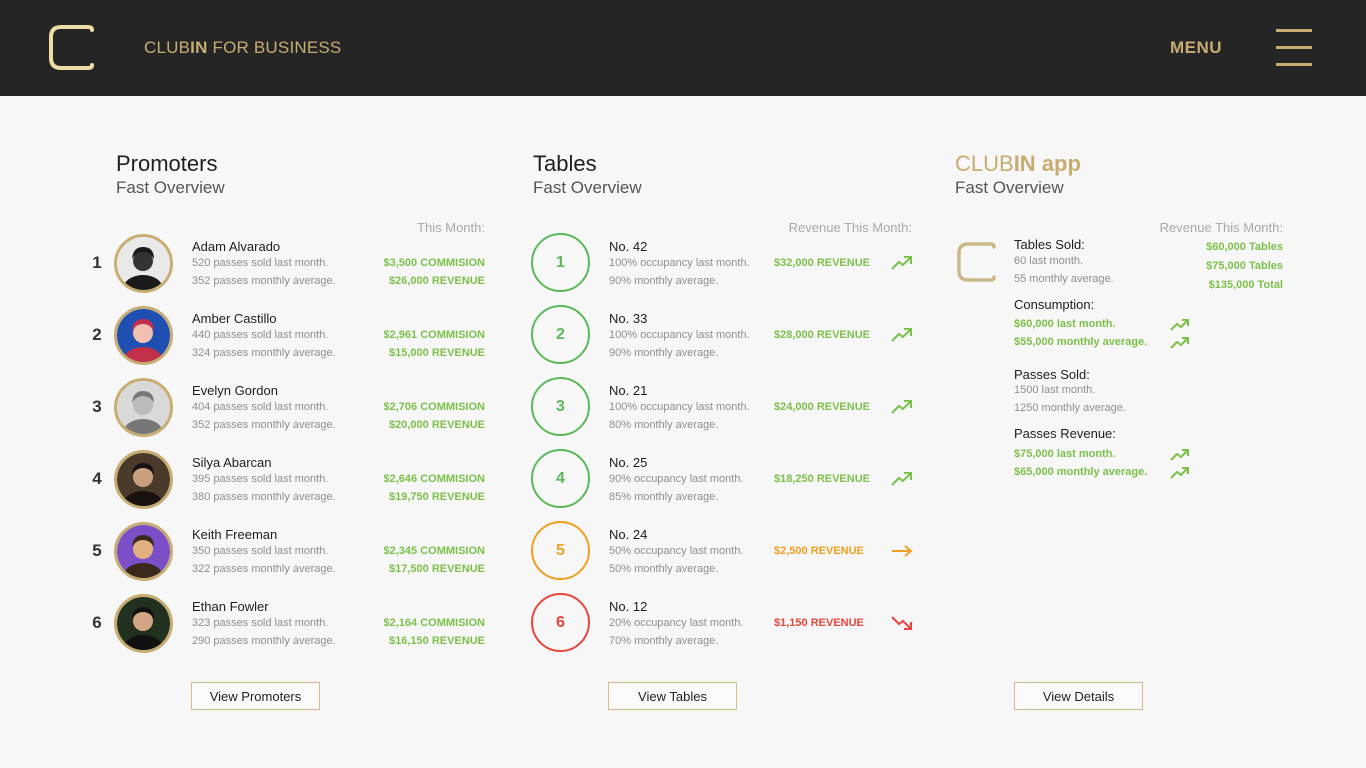  Describe the element at coordinates (234, 318) in the screenshot. I see `promoter-name: Amber Castillo` at that location.